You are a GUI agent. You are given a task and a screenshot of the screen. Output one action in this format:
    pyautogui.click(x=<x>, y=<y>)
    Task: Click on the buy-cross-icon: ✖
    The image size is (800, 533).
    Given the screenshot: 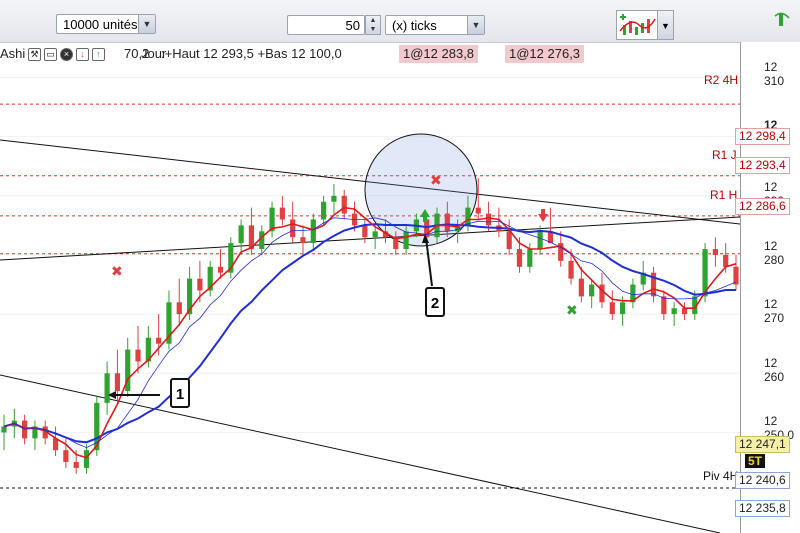 What is the action you would take?
    pyautogui.click(x=572, y=311)
    